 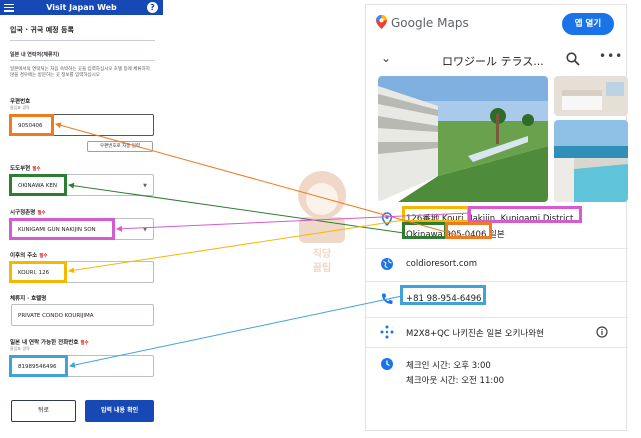 I want to click on highlight-address, so click(x=38, y=272).